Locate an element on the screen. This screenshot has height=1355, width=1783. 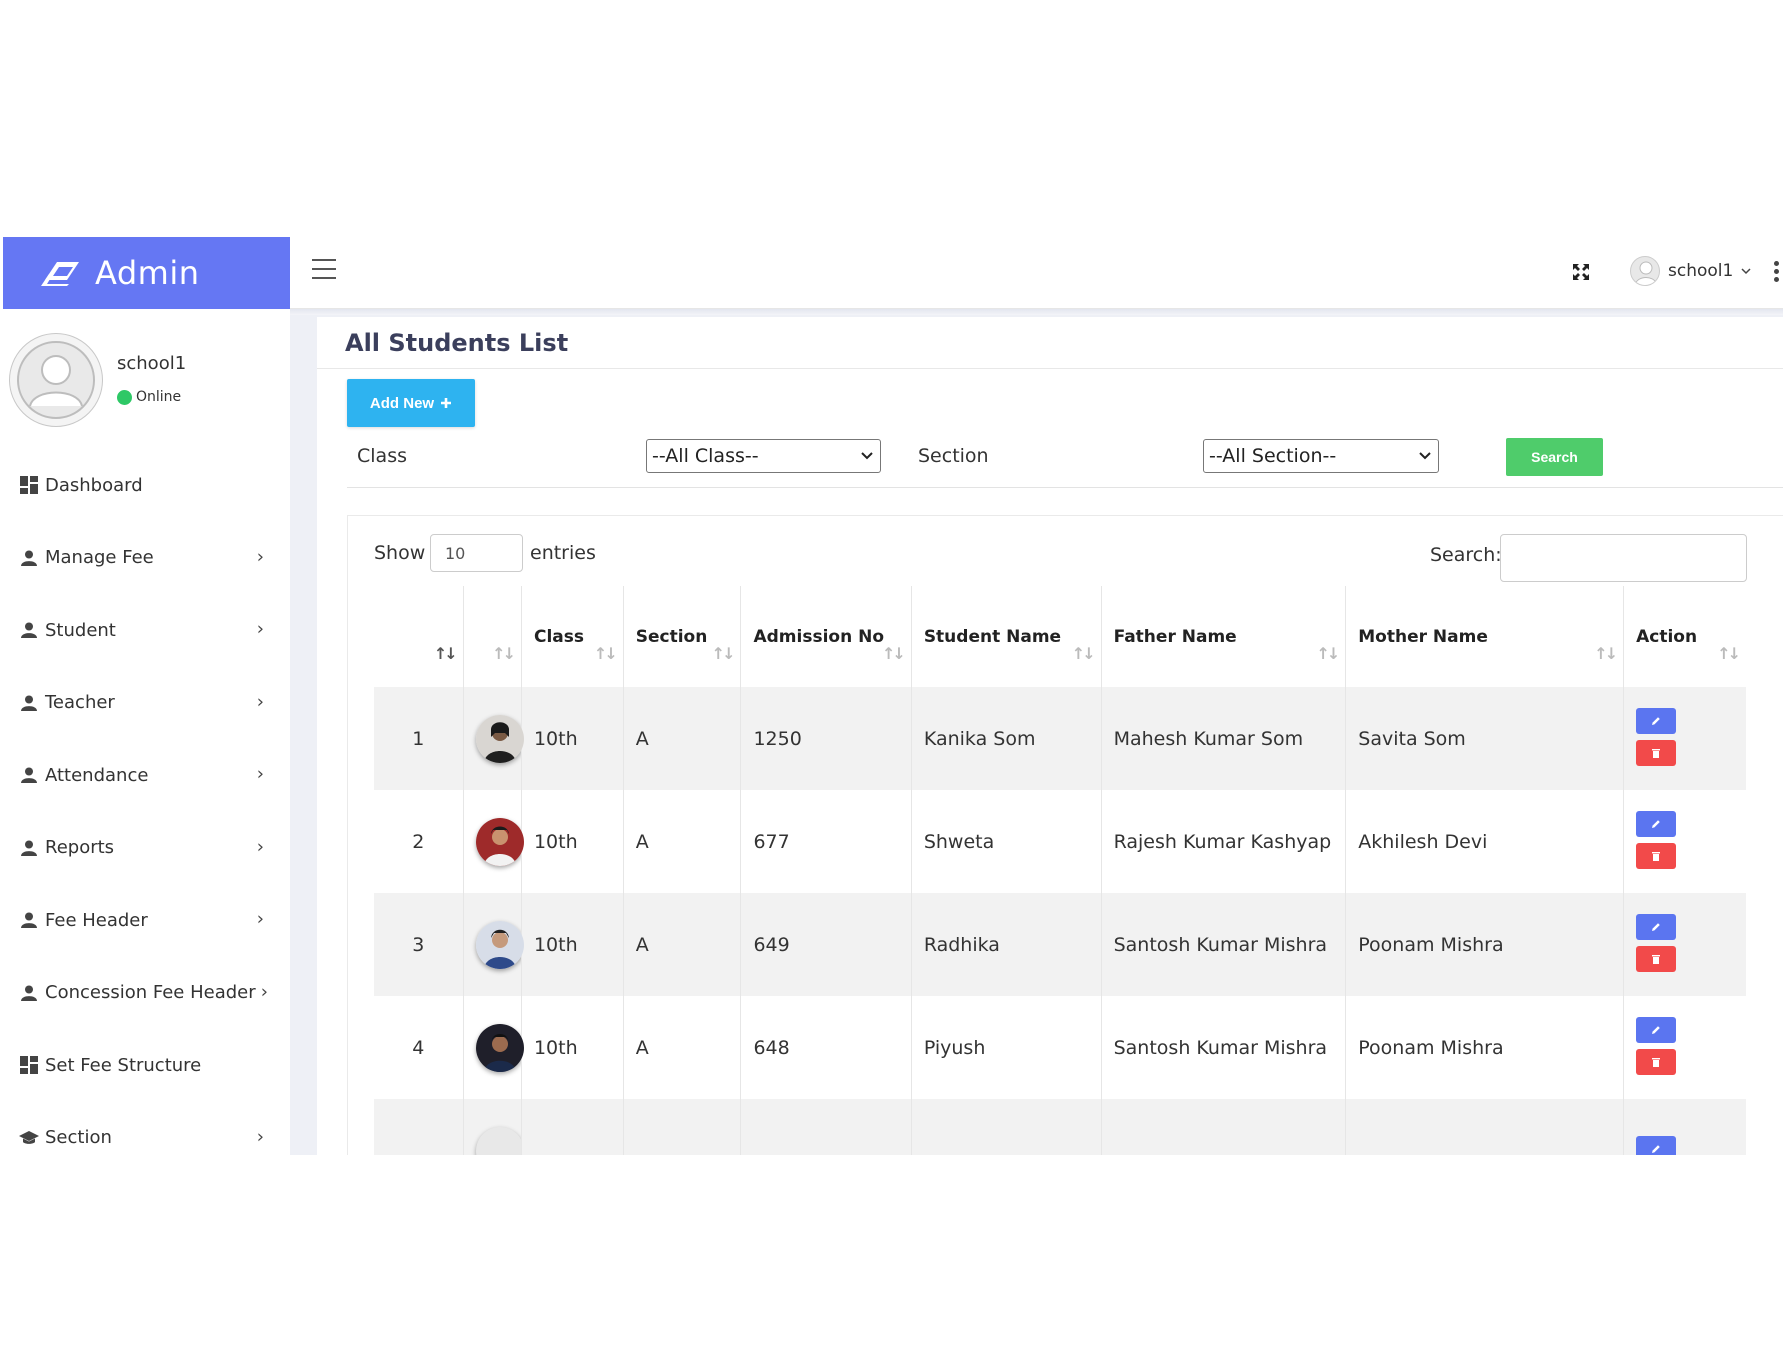
plus-icon is located at coordinates (446, 403).